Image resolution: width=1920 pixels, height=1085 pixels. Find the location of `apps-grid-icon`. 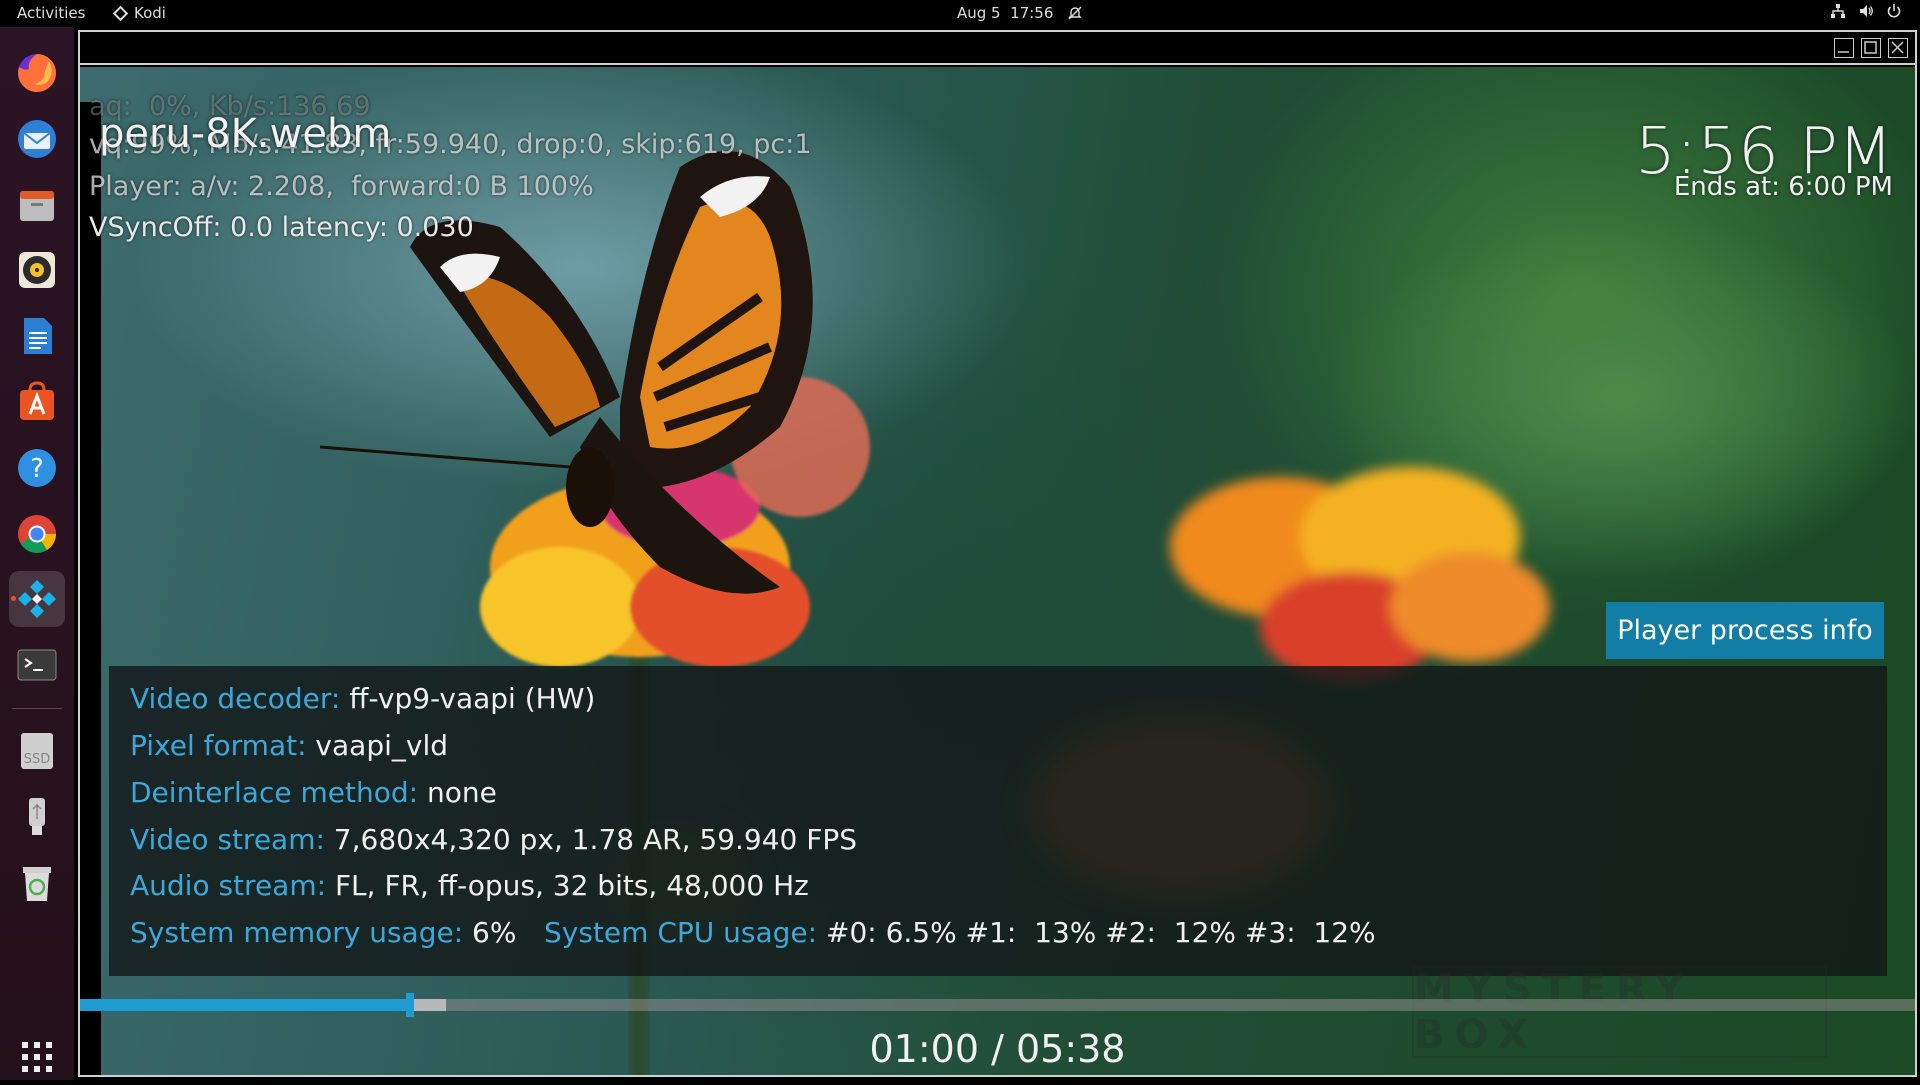

apps-grid-icon is located at coordinates (37, 1057).